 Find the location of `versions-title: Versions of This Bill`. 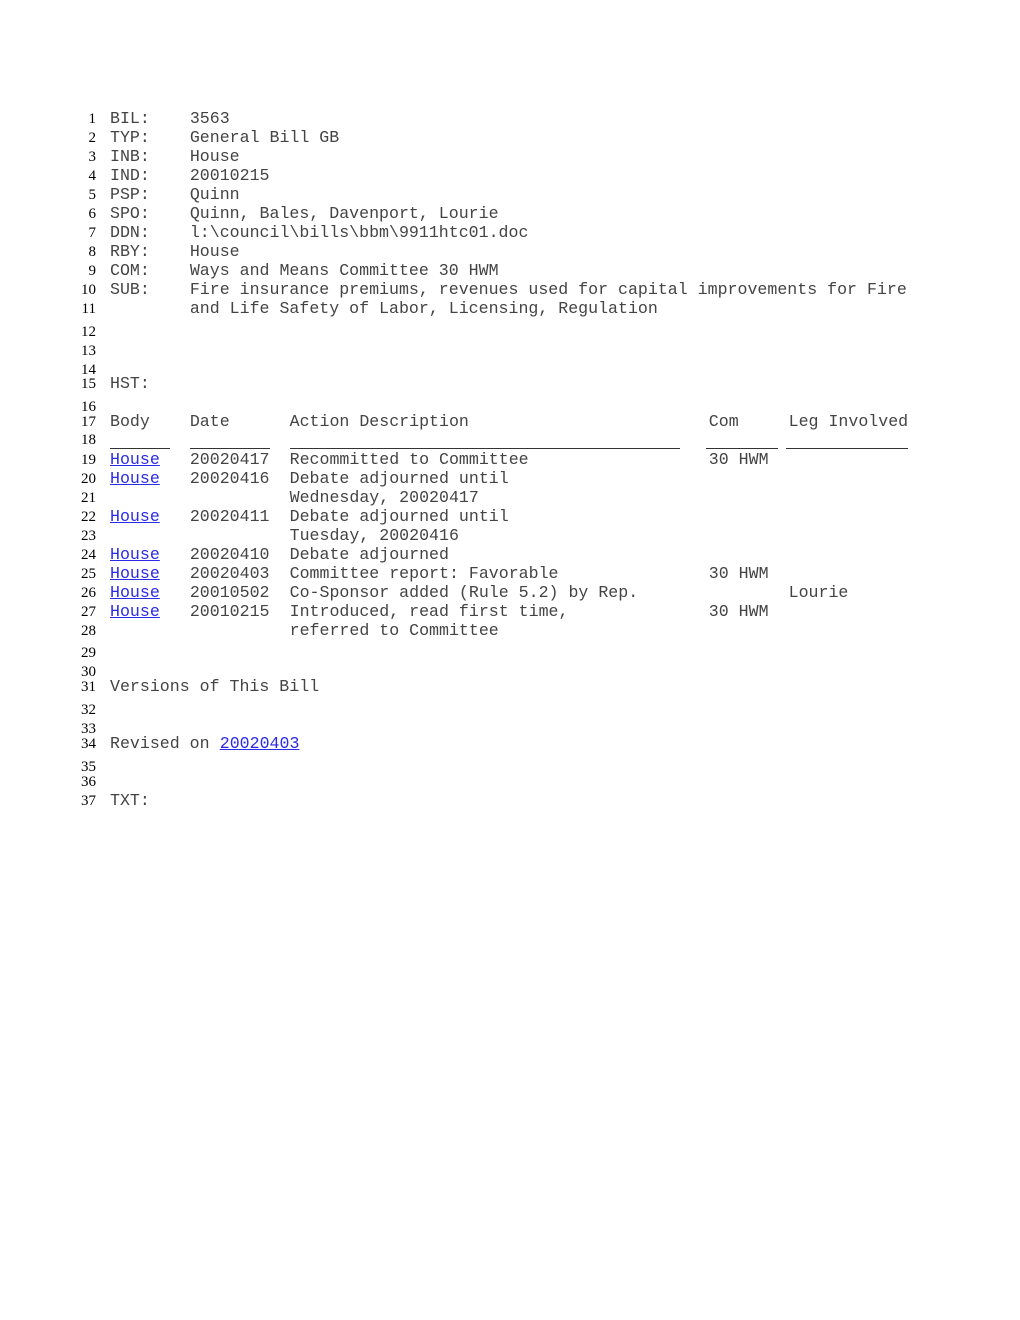

versions-title: Versions of This Bill is located at coordinates (215, 686).